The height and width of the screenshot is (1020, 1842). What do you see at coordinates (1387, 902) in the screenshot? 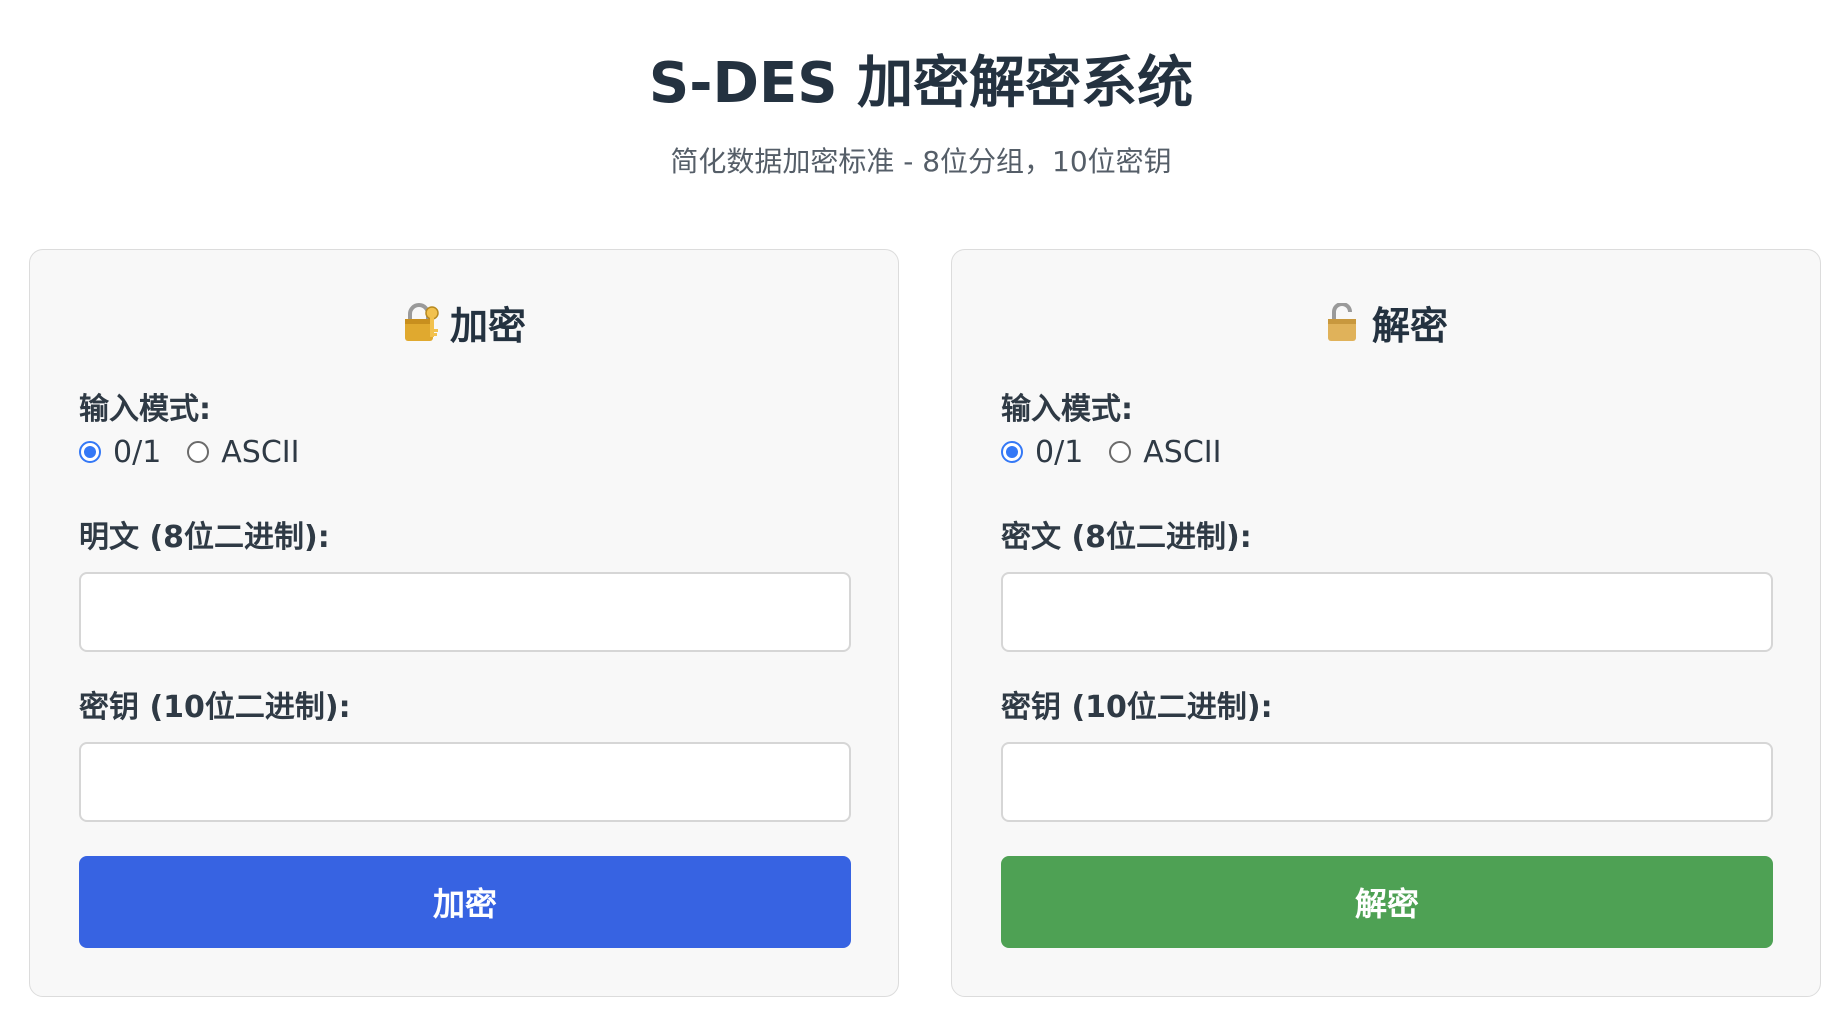
I see `decrypt-button: 解密` at bounding box center [1387, 902].